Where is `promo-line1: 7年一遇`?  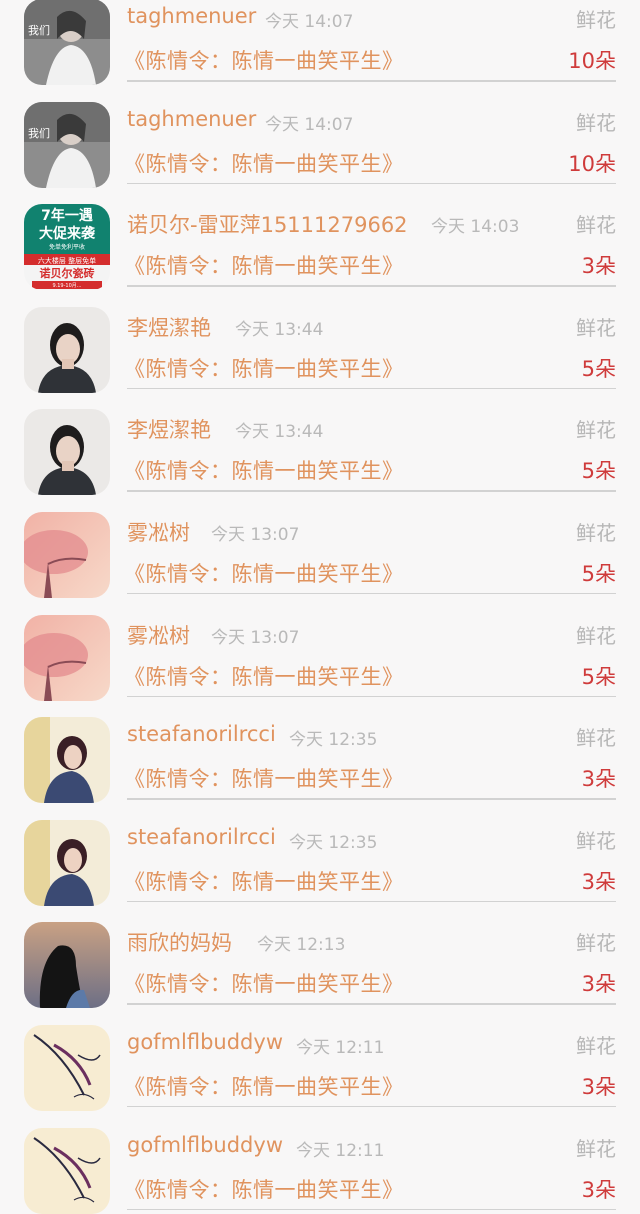 promo-line1: 7年一遇 is located at coordinates (67, 215).